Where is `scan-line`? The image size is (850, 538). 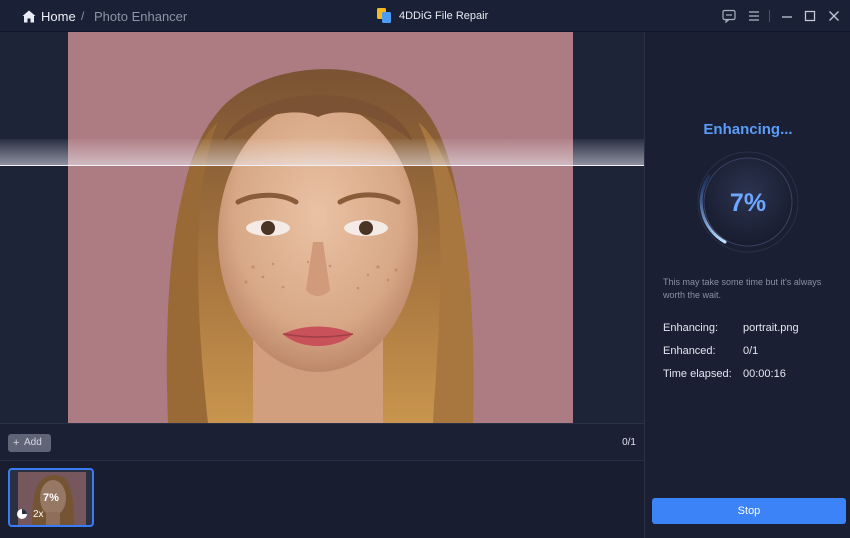 scan-line is located at coordinates (322, 165).